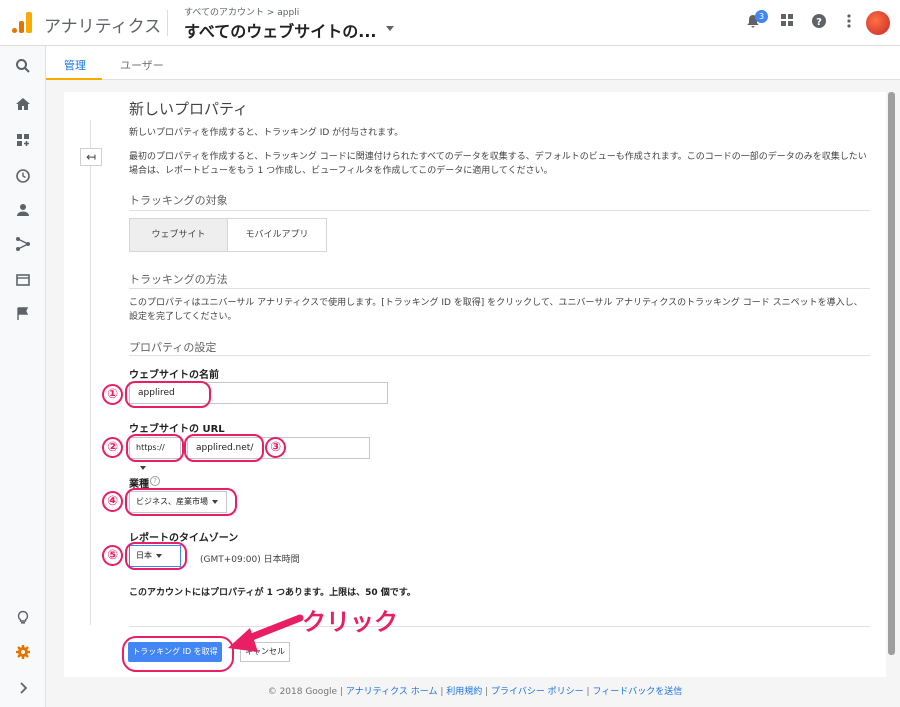 The height and width of the screenshot is (707, 900). What do you see at coordinates (272, 593) in the screenshot?
I see `property-count-note: このアカウントにはプロパティが 1 つあります。上限は、50 個です。` at bounding box center [272, 593].